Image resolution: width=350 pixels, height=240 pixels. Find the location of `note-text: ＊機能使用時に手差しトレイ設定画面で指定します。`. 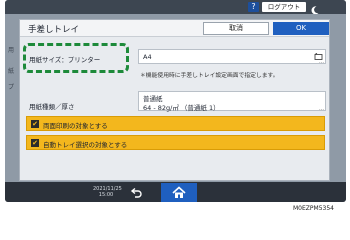

note-text: ＊機能使用時に手差しトレイ設定画面で指定します。 is located at coordinates (209, 76).